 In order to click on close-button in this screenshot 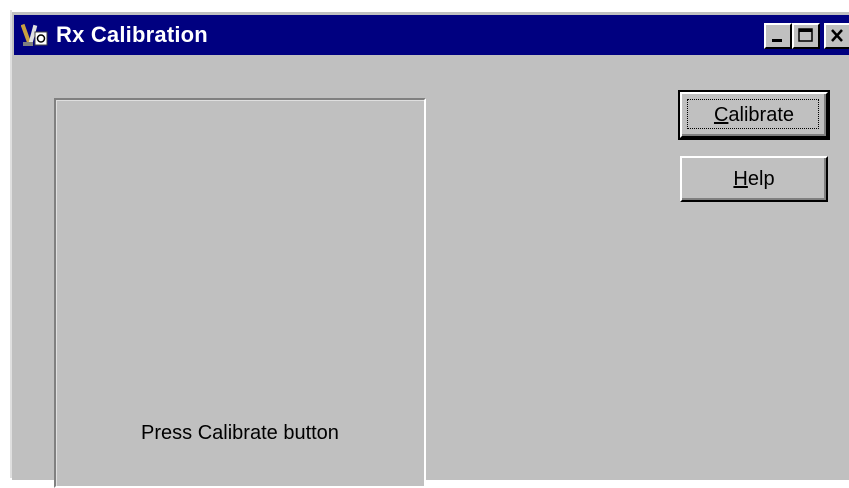, I will do `click(836, 36)`.